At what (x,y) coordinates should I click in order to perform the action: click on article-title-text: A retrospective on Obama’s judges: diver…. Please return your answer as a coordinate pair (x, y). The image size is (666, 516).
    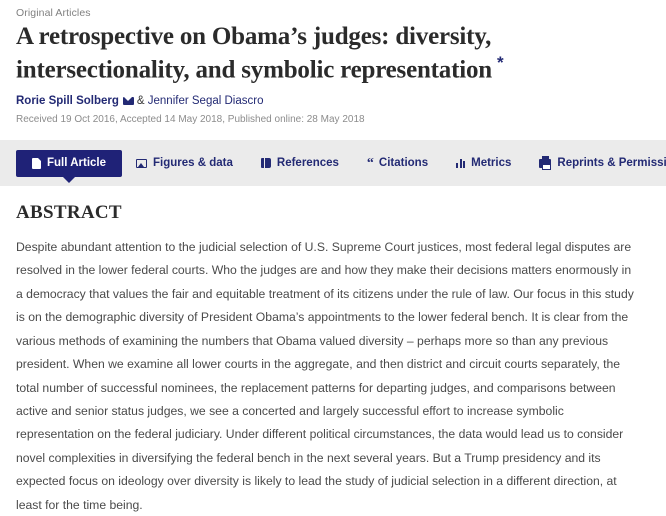
    Looking at the image, I should click on (254, 53).